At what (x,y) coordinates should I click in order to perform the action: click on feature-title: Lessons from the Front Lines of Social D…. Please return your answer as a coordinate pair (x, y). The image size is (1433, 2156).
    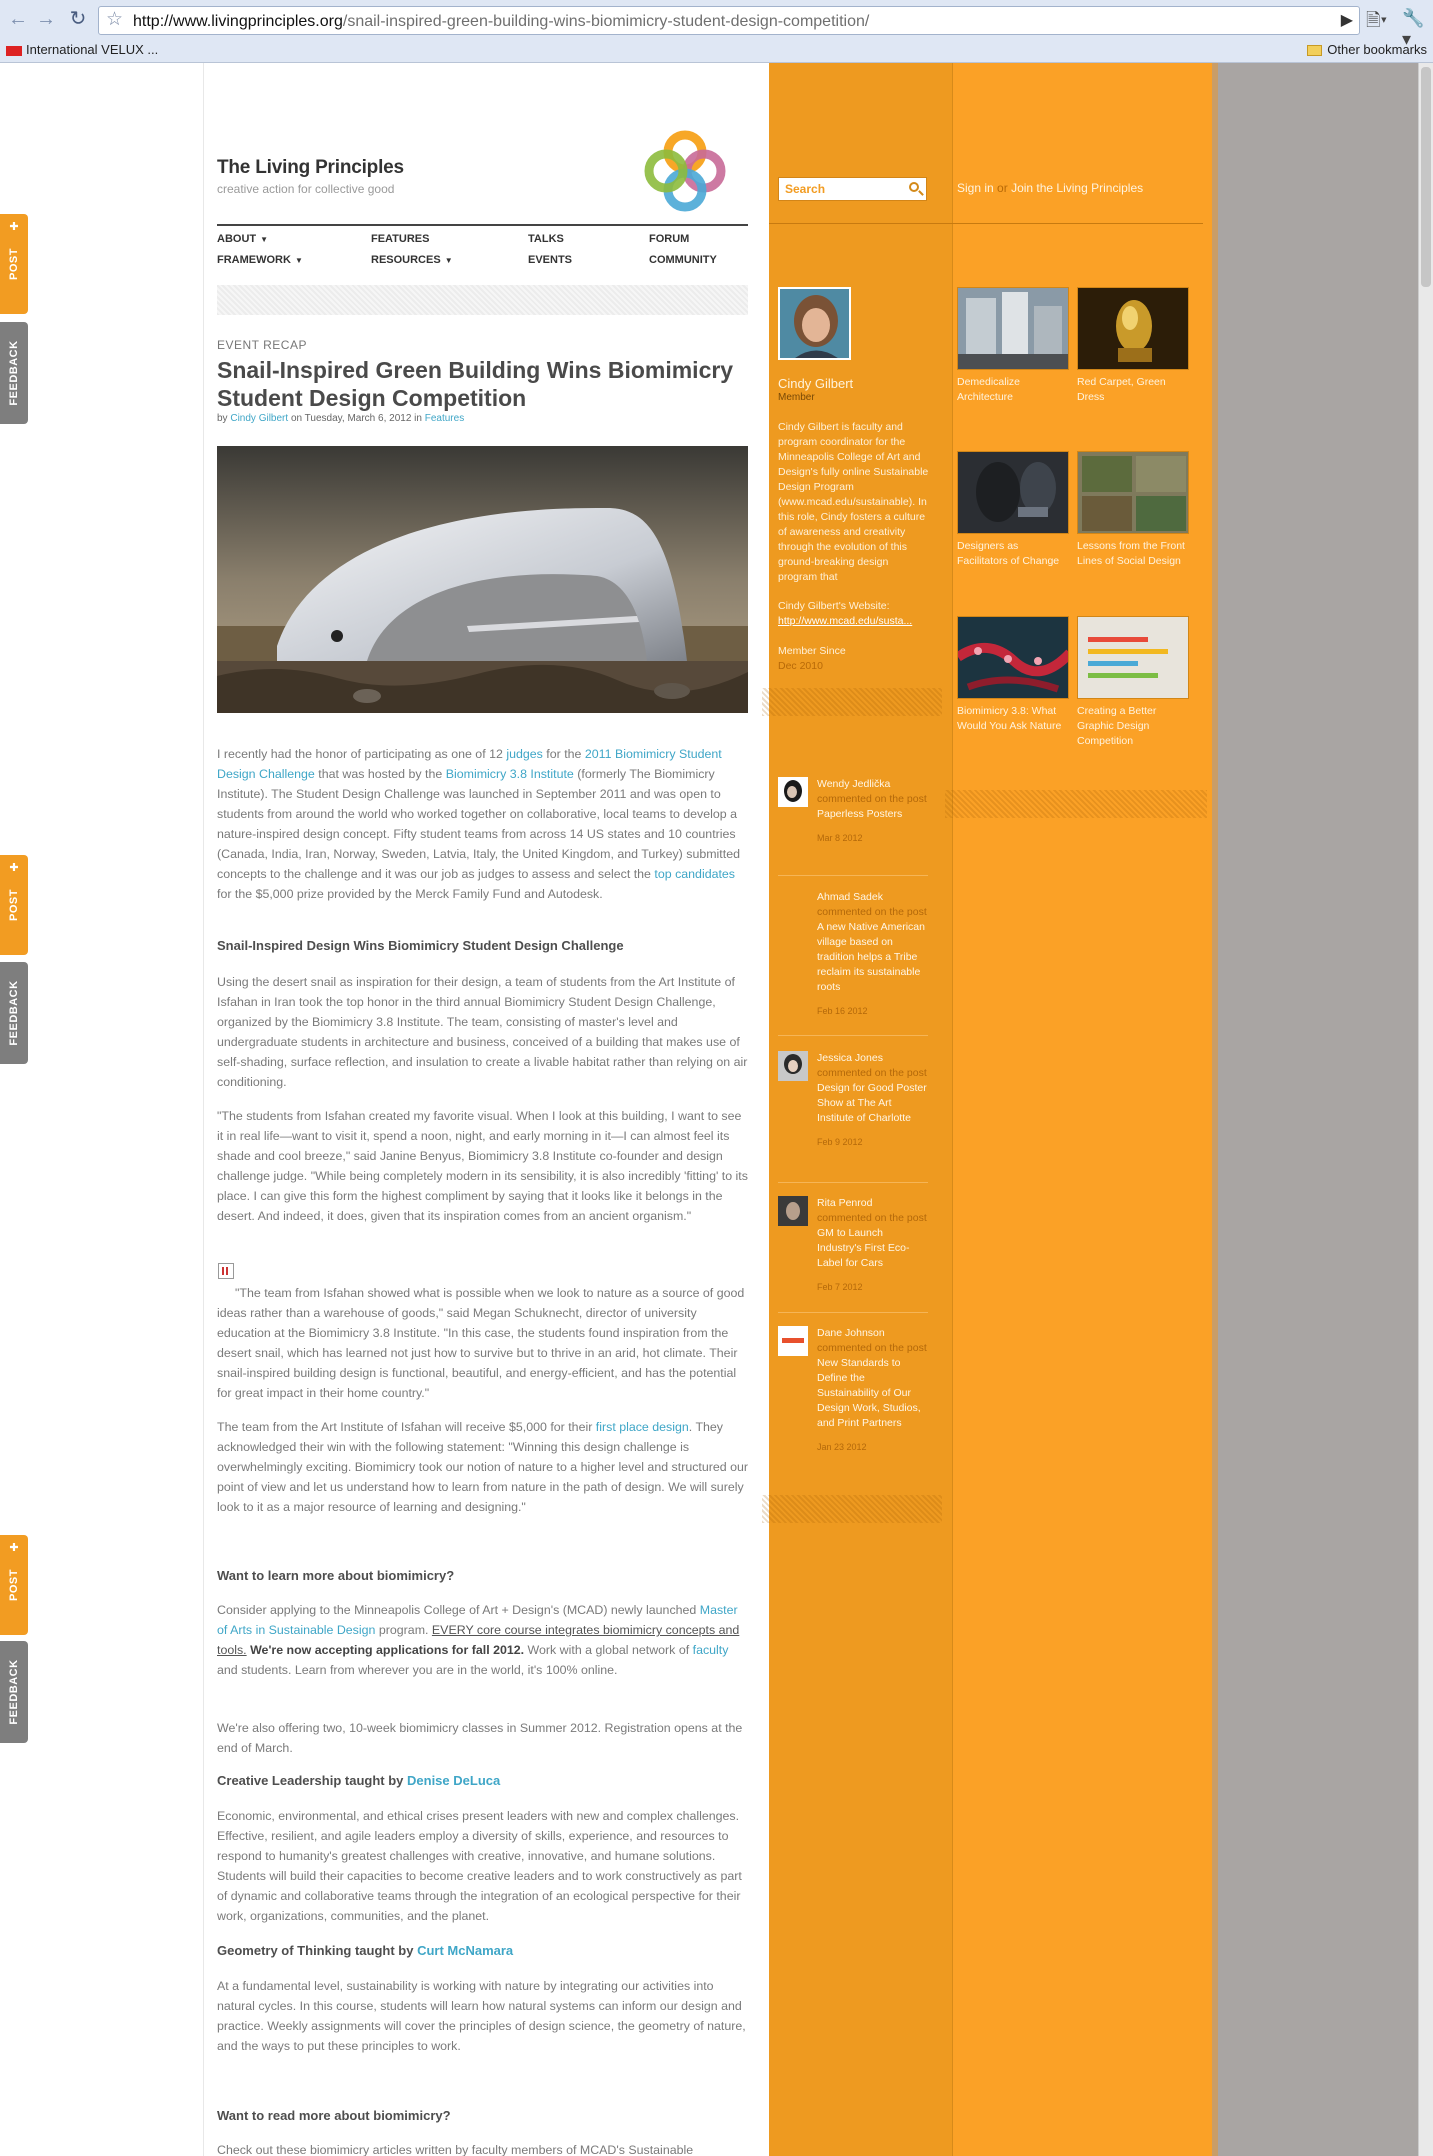
    Looking at the image, I should click on (1133, 554).